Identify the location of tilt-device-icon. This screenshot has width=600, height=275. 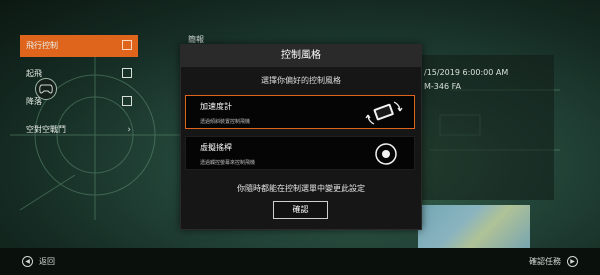
(384, 113).